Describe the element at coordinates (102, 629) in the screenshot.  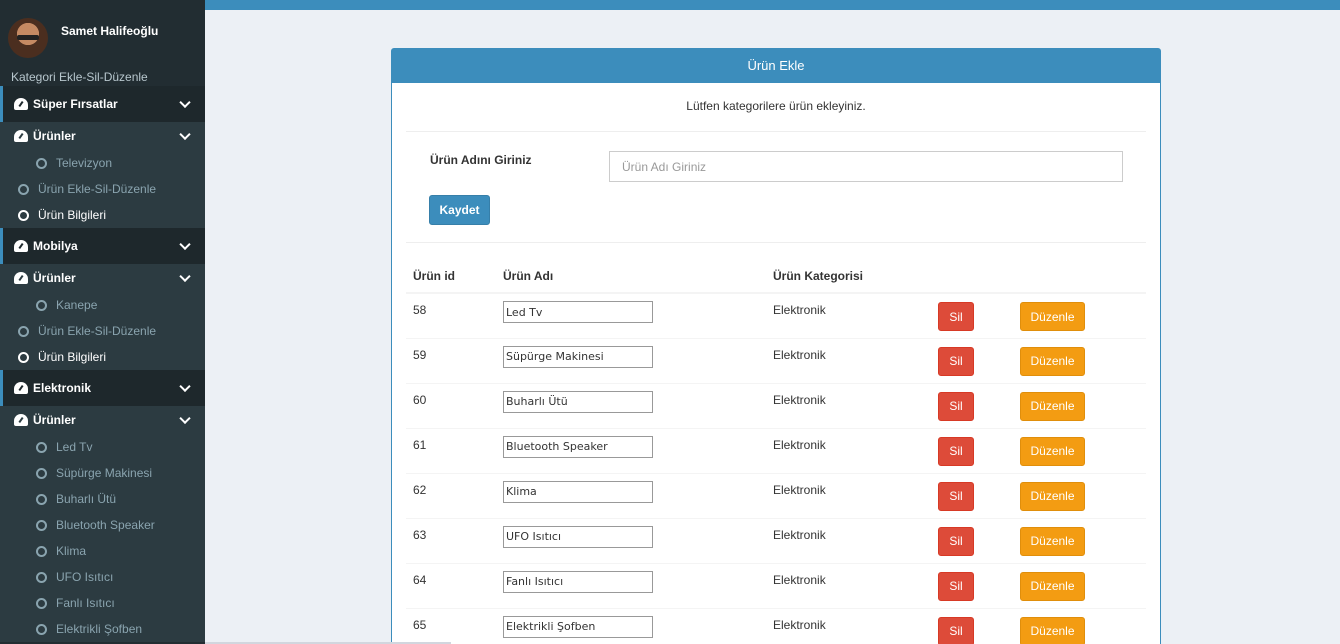
I see `sidebar-item-sofben: Elektrikli Şofben` at that location.